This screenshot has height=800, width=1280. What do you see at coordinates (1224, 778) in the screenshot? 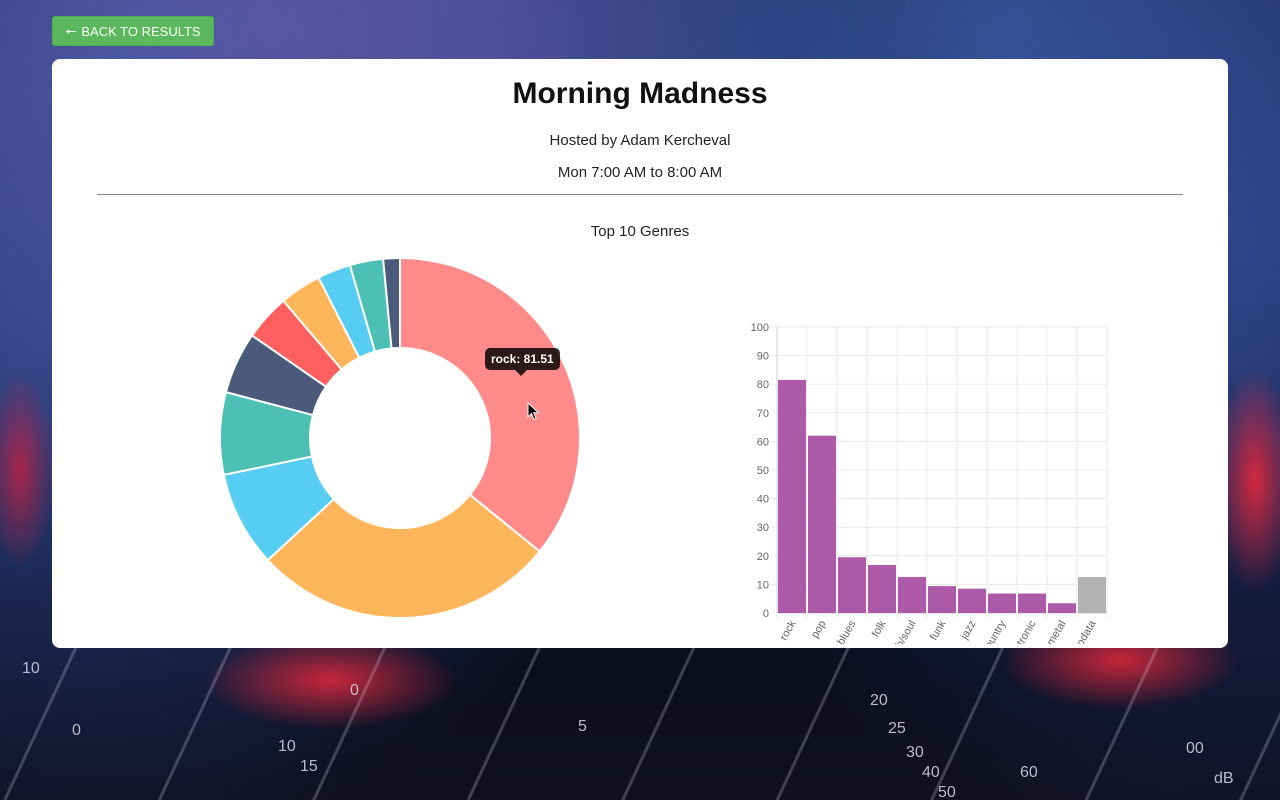
I see `mixer-scale-label: dB` at bounding box center [1224, 778].